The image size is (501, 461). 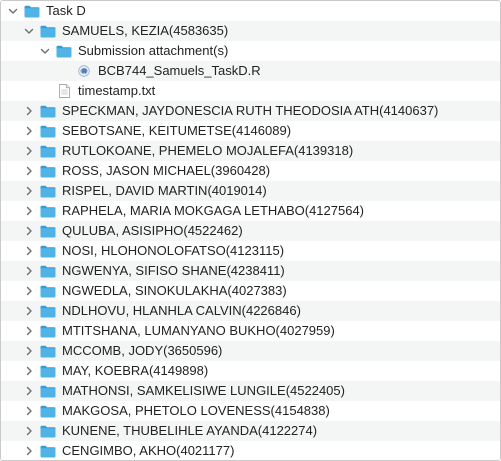 I want to click on file-row: BCB744_Samuels_TaskD.R, so click(x=250, y=71).